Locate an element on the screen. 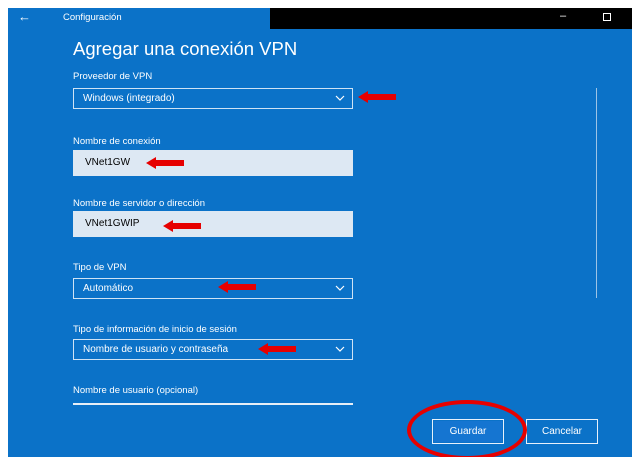 The width and height of the screenshot is (642, 468). scrollbar is located at coordinates (596, 193).